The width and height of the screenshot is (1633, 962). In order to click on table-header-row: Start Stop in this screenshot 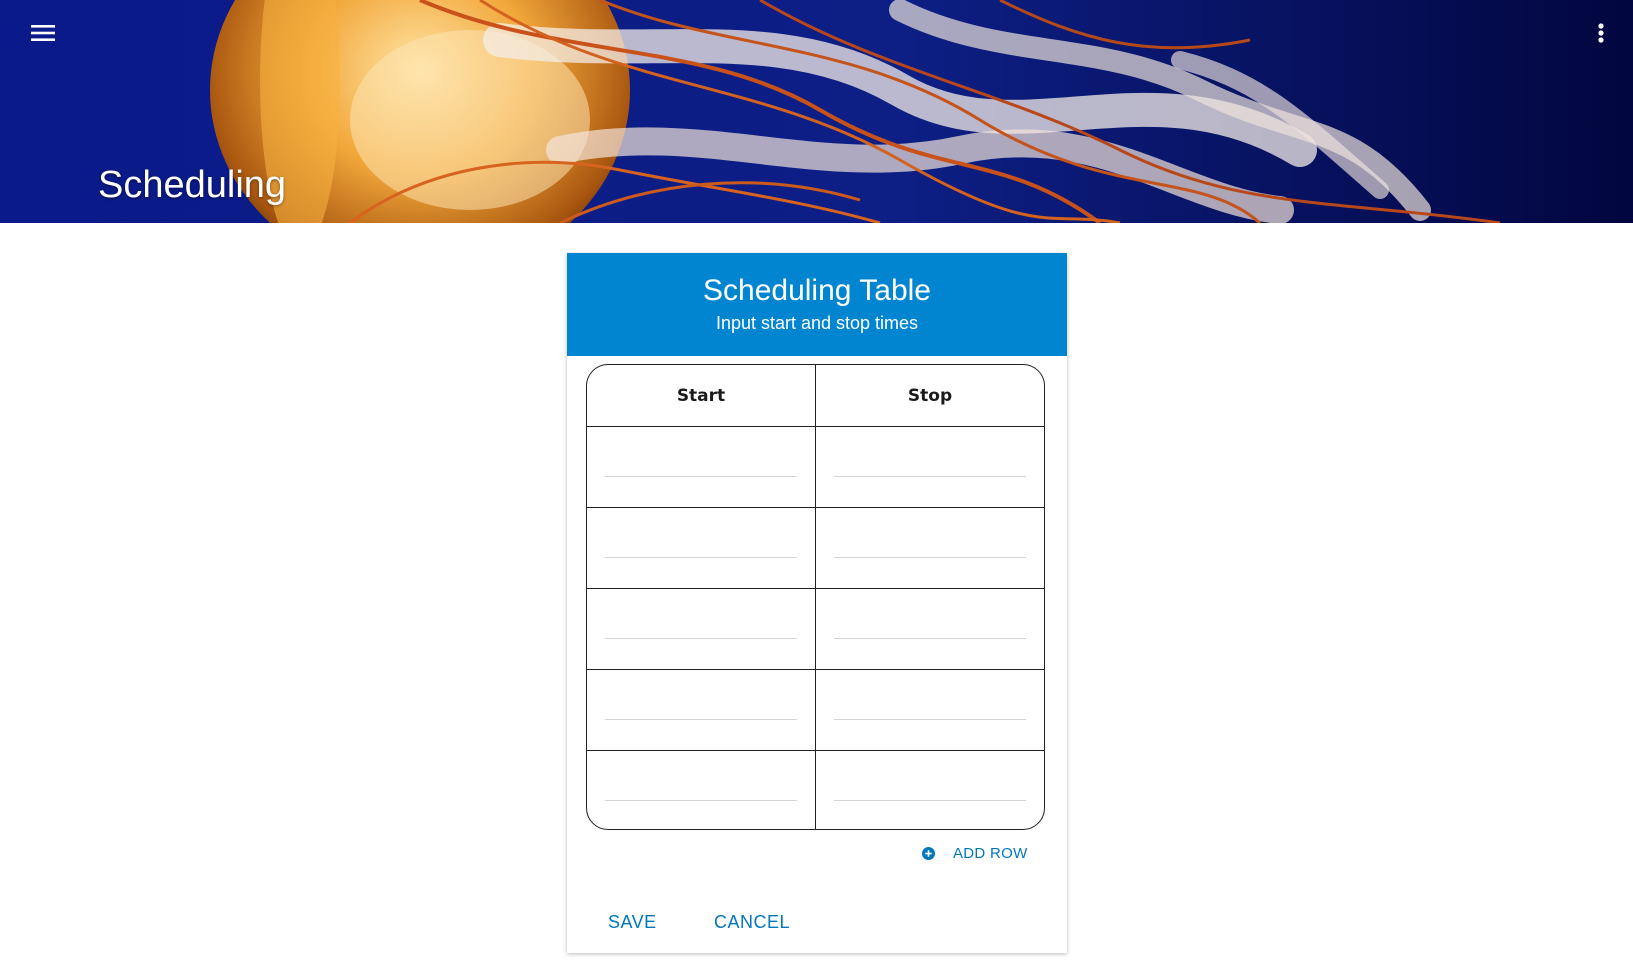, I will do `click(815, 396)`.